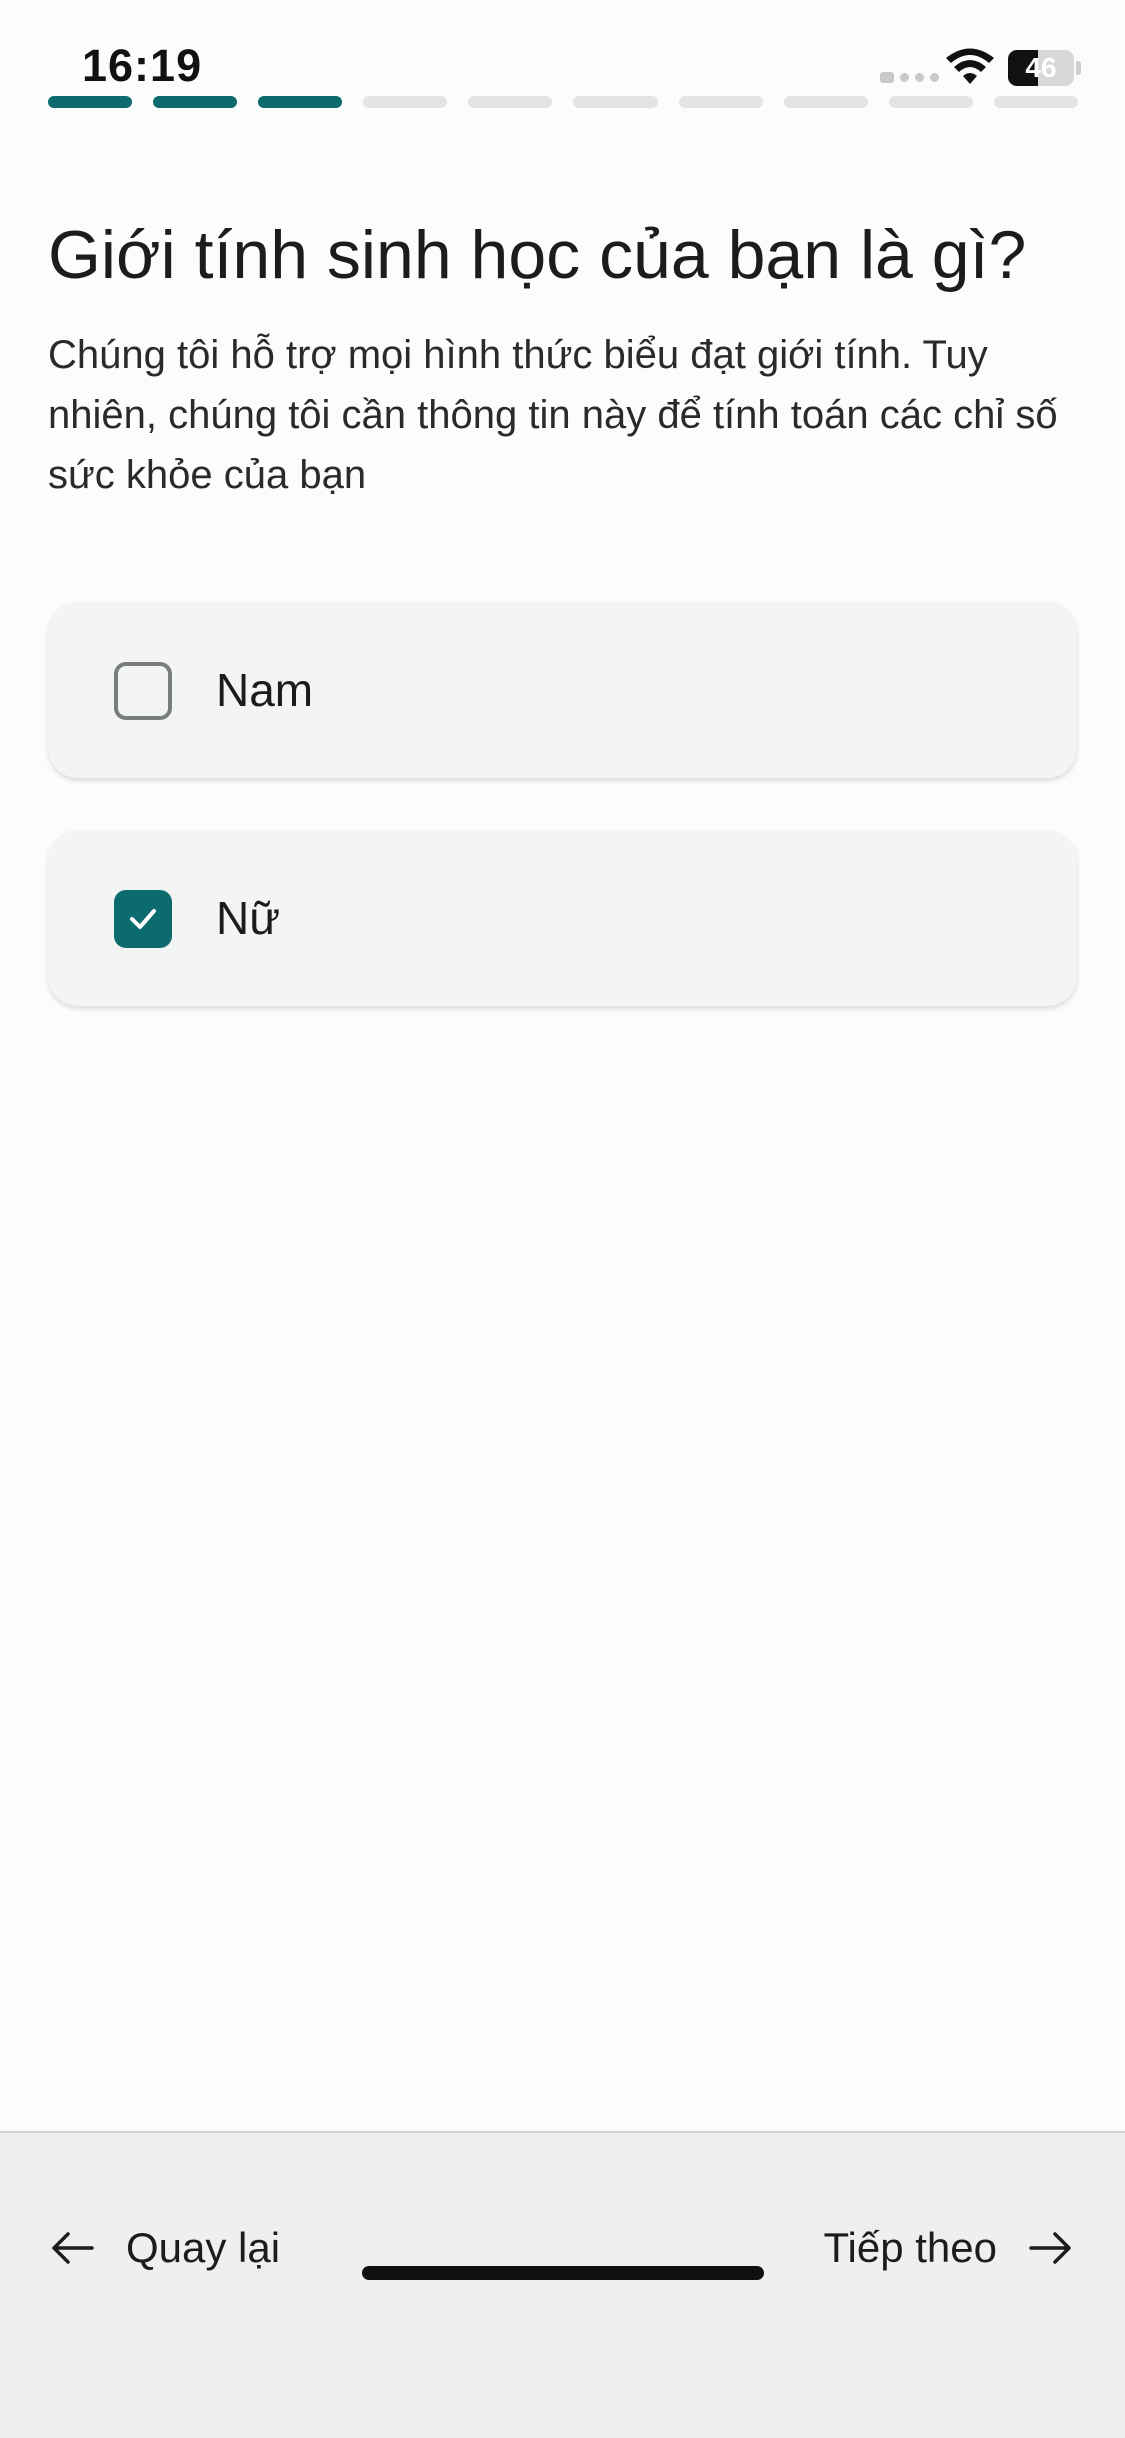  I want to click on checkbox-female, so click(143, 919).